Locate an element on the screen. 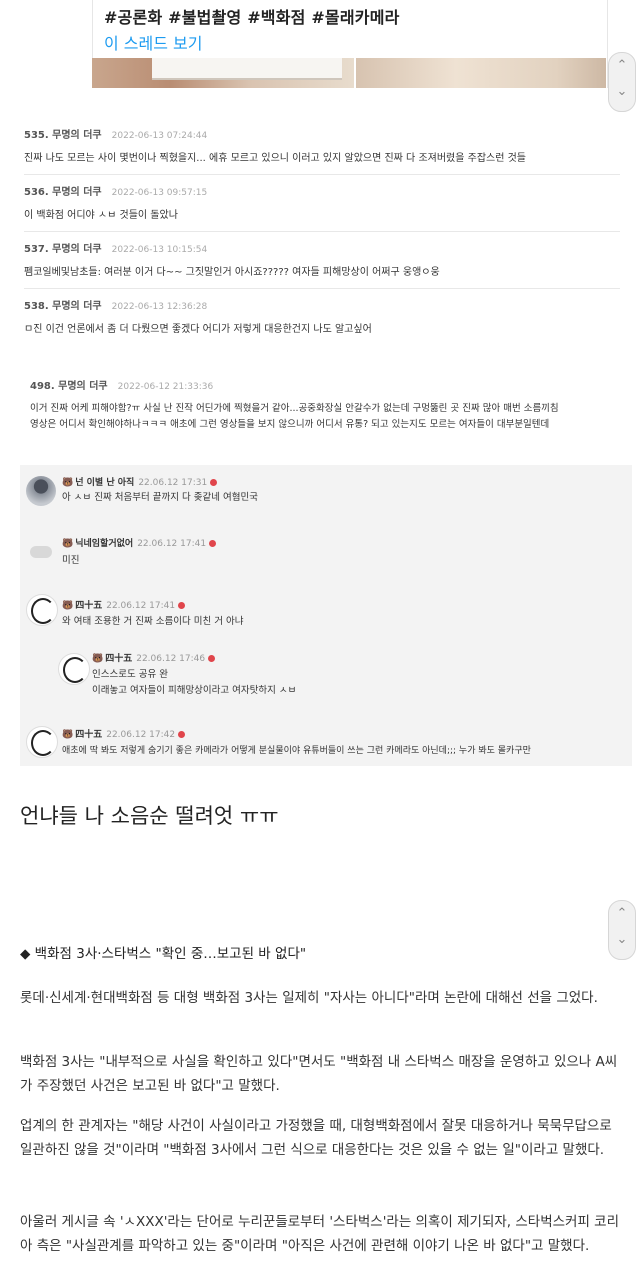 The image size is (640, 1280). comment-date: 2022-06-13 10:15:54 is located at coordinates (159, 250).